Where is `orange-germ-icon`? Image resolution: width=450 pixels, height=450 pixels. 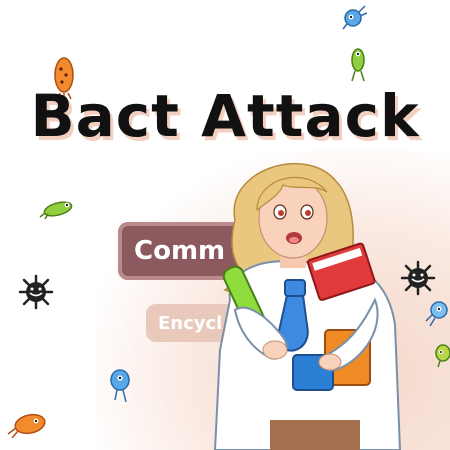
orange-germ-icon is located at coordinates (26, 426).